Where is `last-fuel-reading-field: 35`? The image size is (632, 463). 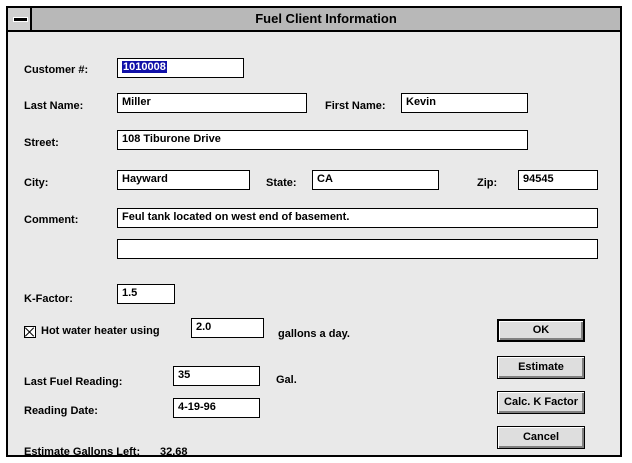
last-fuel-reading-field: 35 is located at coordinates (216, 376).